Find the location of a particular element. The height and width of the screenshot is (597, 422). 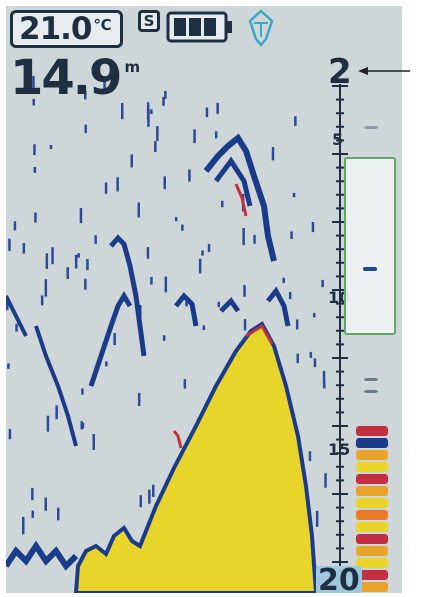

seabed-red-edge is located at coordinates (177, 439).